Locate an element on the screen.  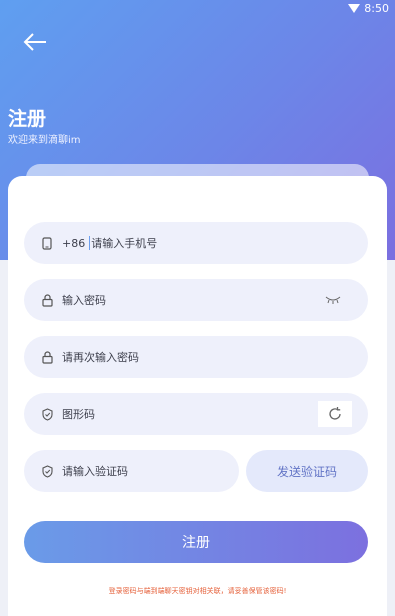
refresh-icon is located at coordinates (335, 414).